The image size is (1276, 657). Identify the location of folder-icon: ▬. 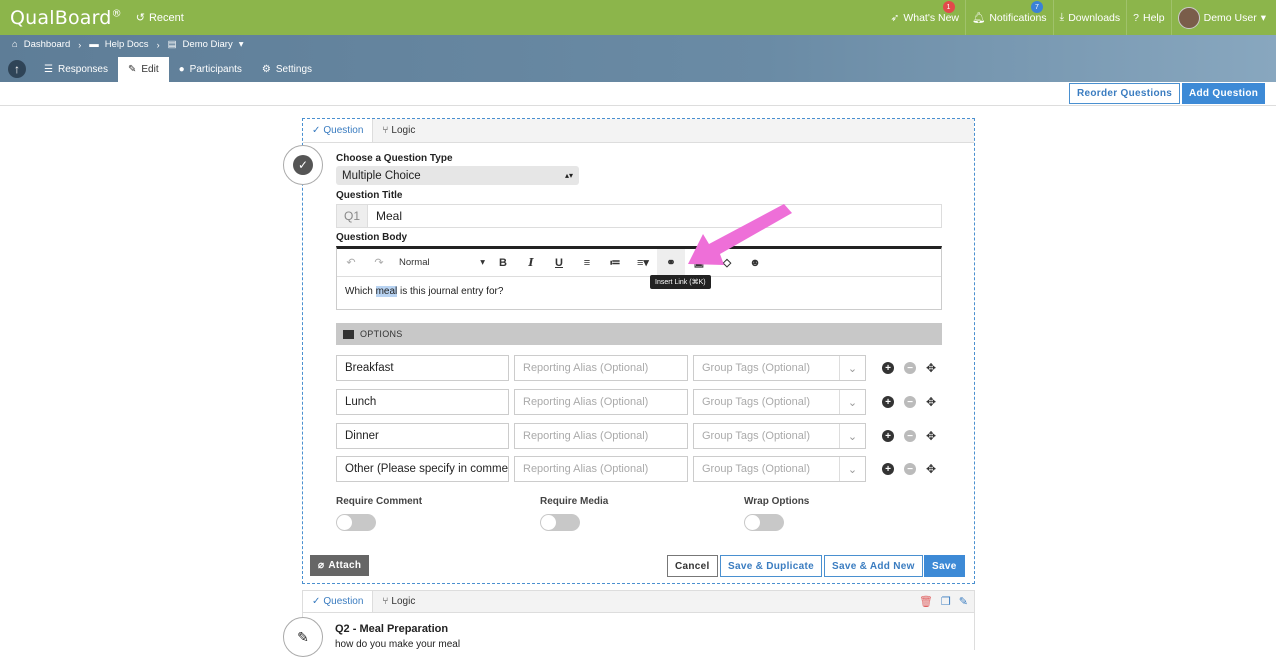
(94, 44).